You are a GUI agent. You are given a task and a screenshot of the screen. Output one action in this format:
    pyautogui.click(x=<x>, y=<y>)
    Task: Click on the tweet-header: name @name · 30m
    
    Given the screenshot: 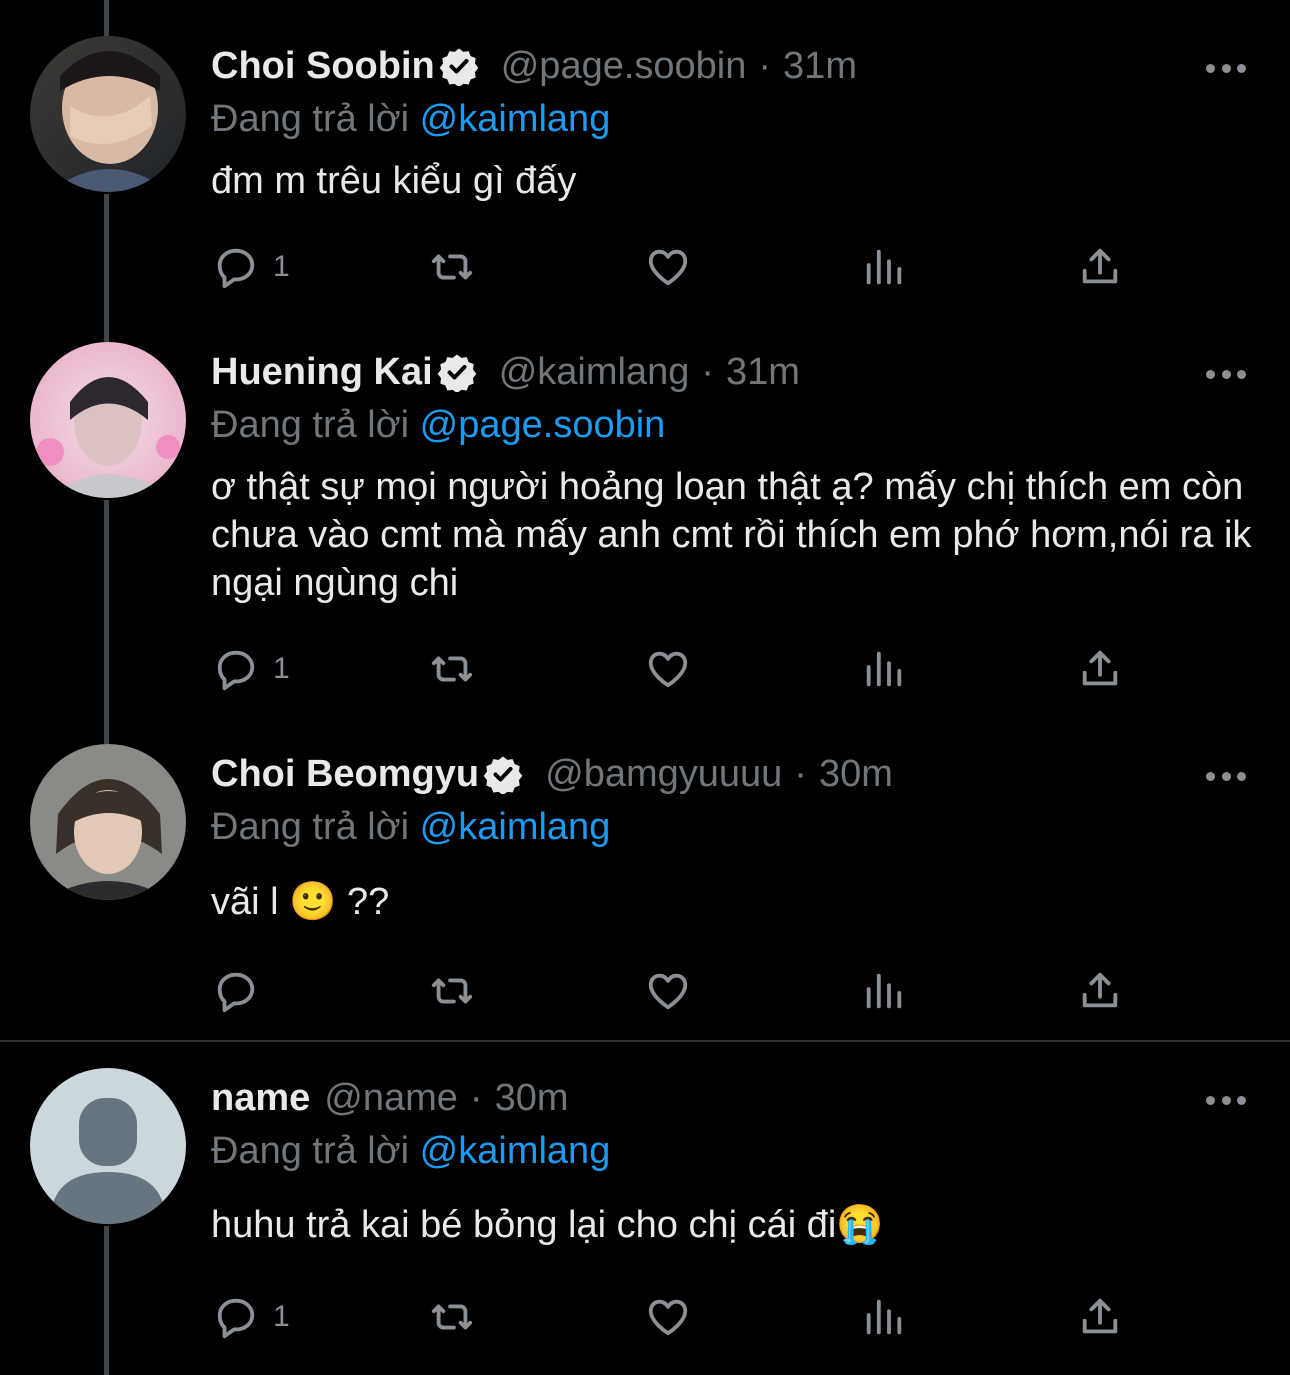 What is the action you would take?
    pyautogui.click(x=390, y=1098)
    